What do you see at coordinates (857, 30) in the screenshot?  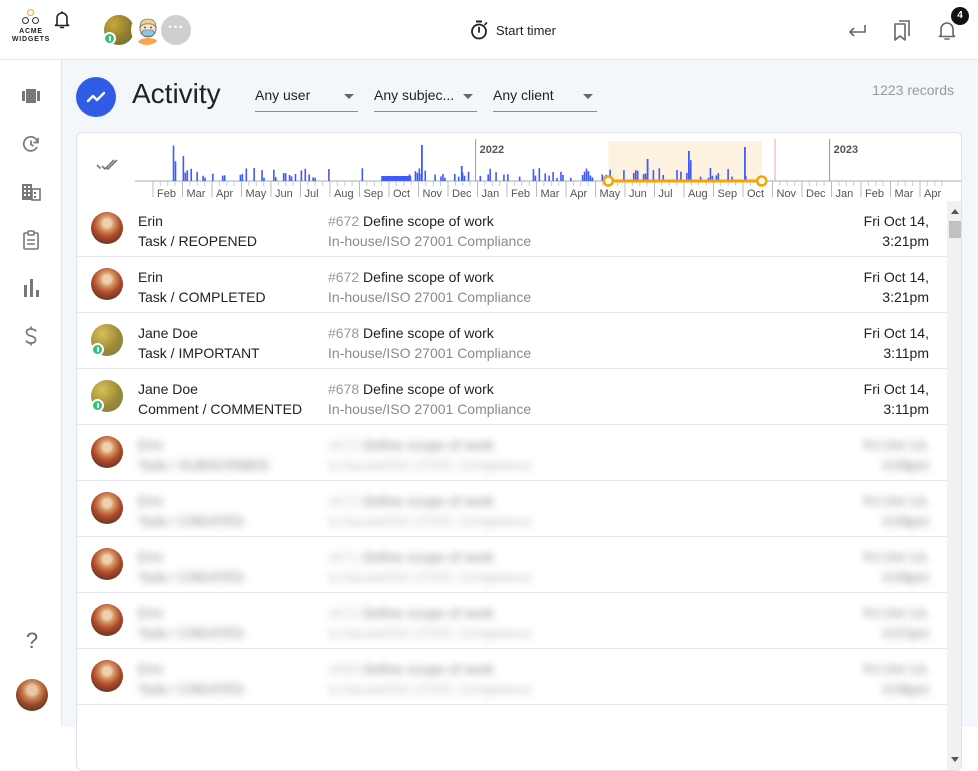 I see `undo-icon` at bounding box center [857, 30].